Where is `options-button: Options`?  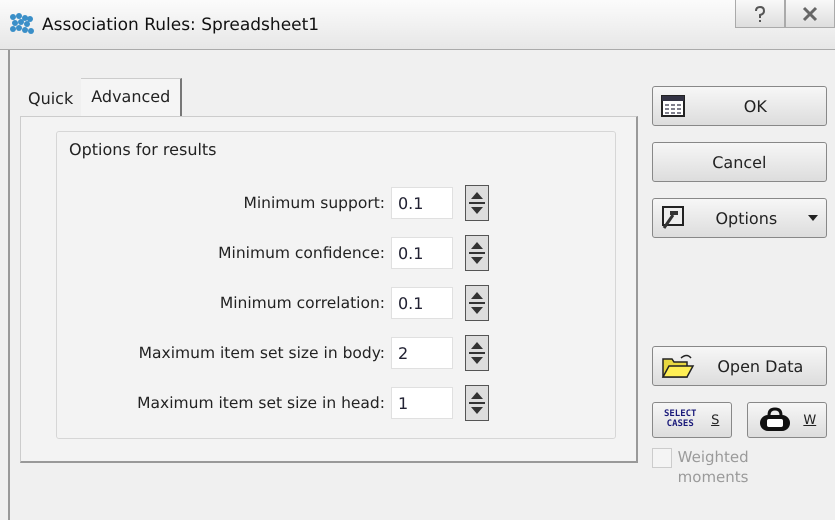
options-button: Options is located at coordinates (739, 218).